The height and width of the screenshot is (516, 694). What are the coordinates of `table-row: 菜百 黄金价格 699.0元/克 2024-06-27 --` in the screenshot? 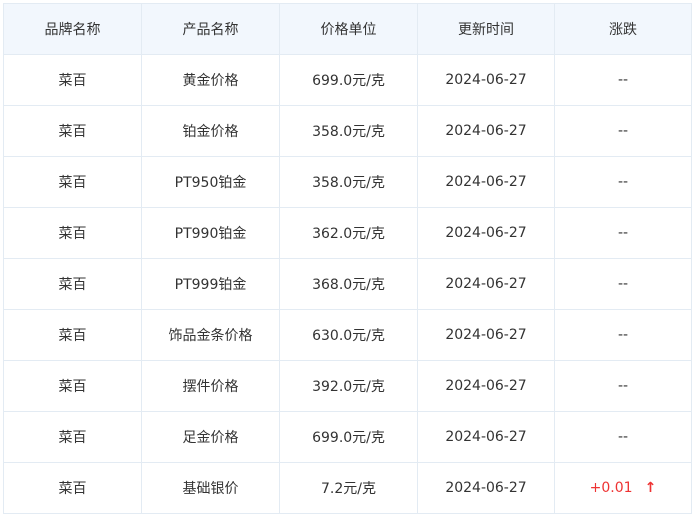 It's located at (347, 80).